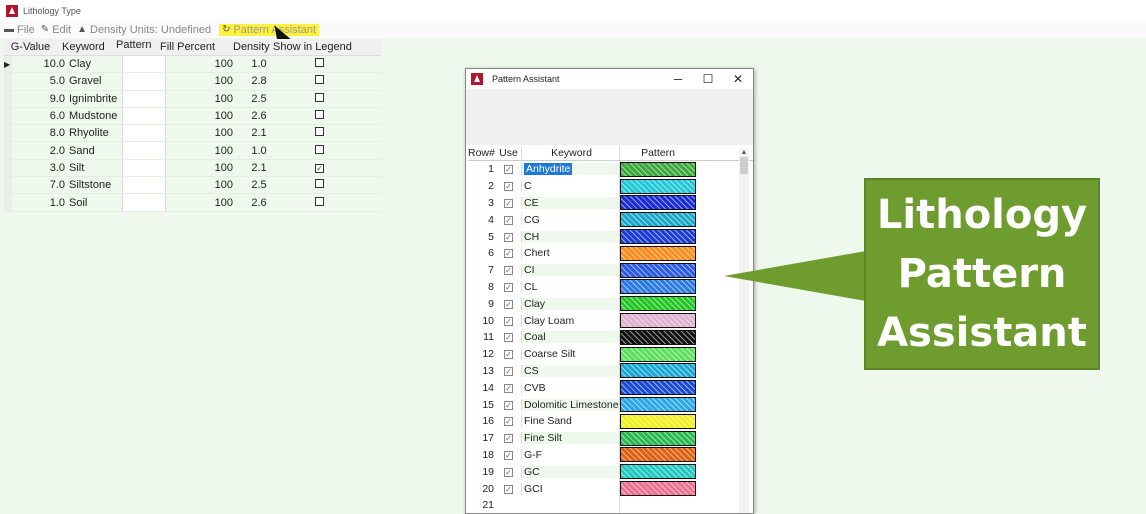 Image resolution: width=1146 pixels, height=514 pixels. Describe the element at coordinates (95, 168) in the screenshot. I see `cell-keyword: Silt` at that location.